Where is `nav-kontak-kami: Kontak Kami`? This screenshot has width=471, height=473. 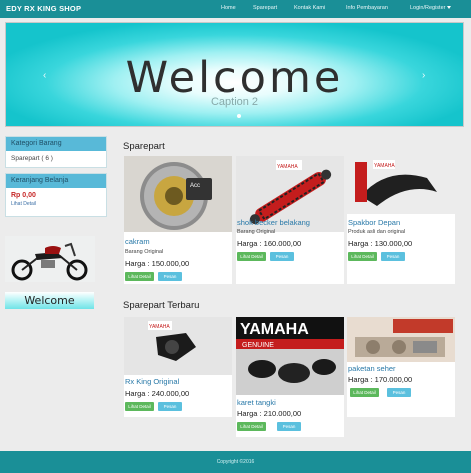
nav-kontak-kami: Kontak Kami is located at coordinates (309, 8).